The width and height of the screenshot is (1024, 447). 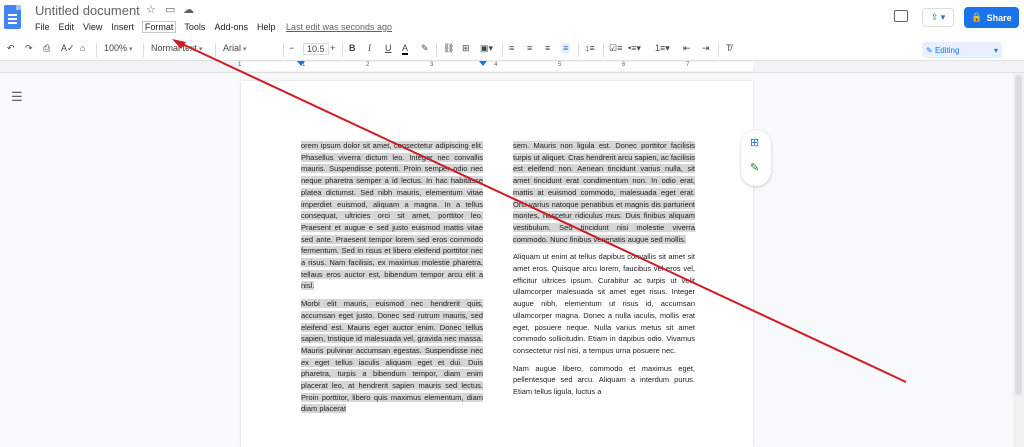 What do you see at coordinates (901, 16) in the screenshot?
I see `comment-history-icon` at bounding box center [901, 16].